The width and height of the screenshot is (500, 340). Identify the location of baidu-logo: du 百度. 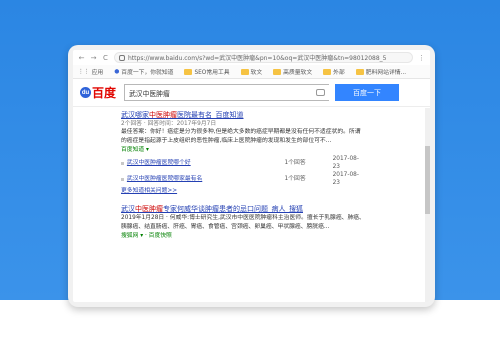
(99, 92).